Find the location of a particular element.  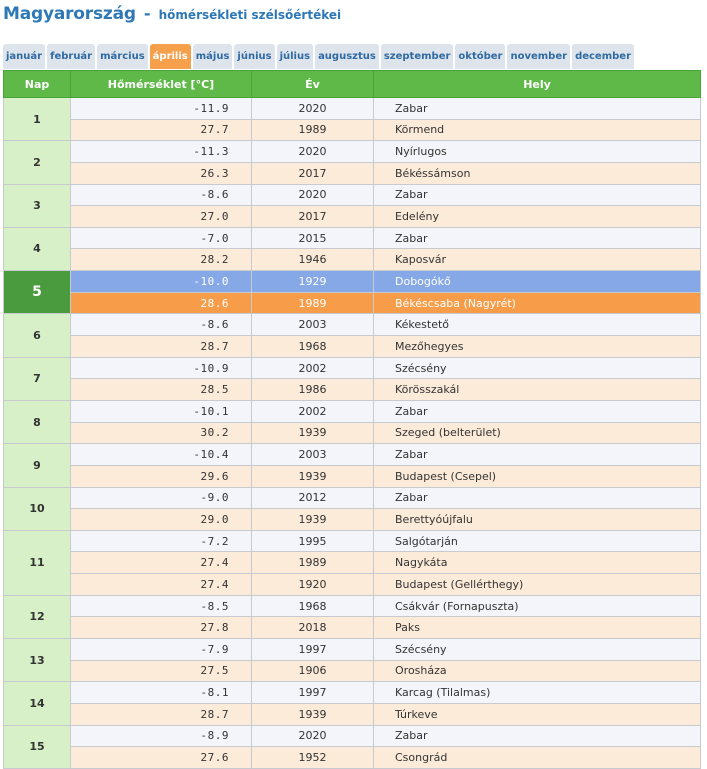

day-cell: 13 is located at coordinates (37, 660).